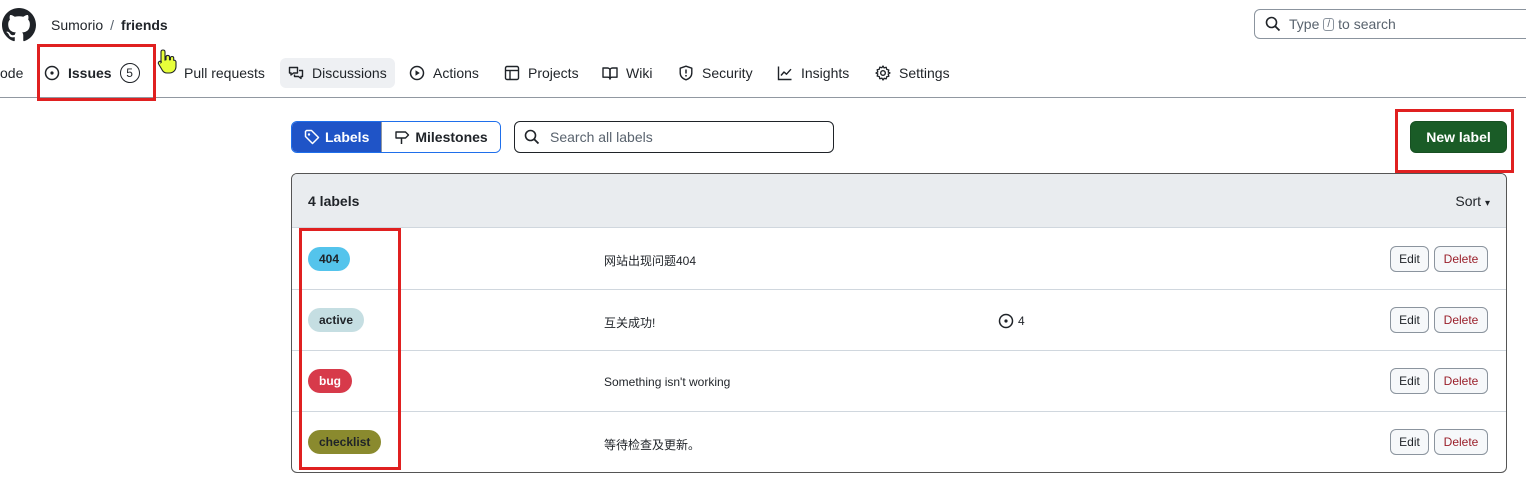 Image resolution: width=1526 pixels, height=478 pixels. What do you see at coordinates (899, 381) in the screenshot?
I see `label-row: bug Something isn't working Edit Delete` at bounding box center [899, 381].